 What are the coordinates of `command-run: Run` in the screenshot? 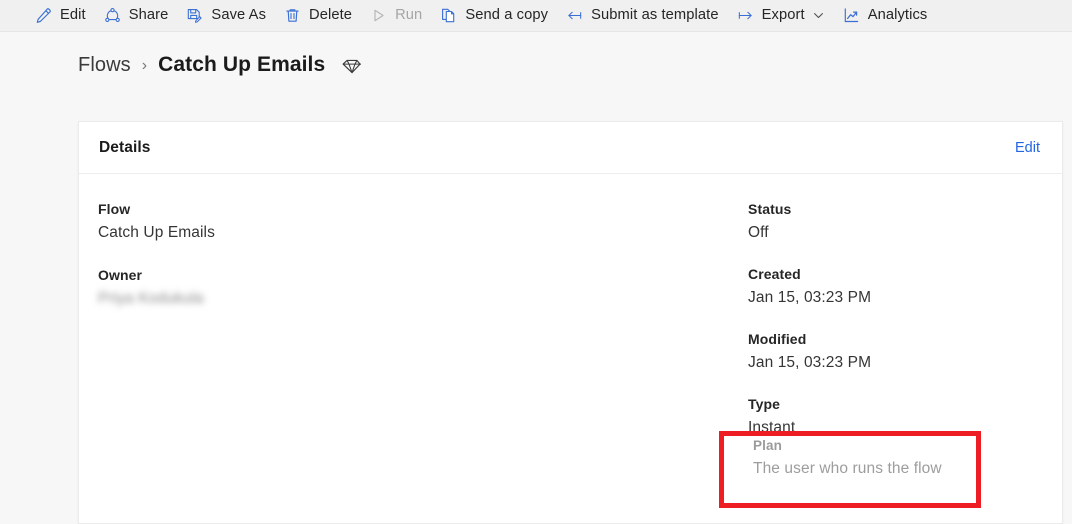 It's located at (396, 15).